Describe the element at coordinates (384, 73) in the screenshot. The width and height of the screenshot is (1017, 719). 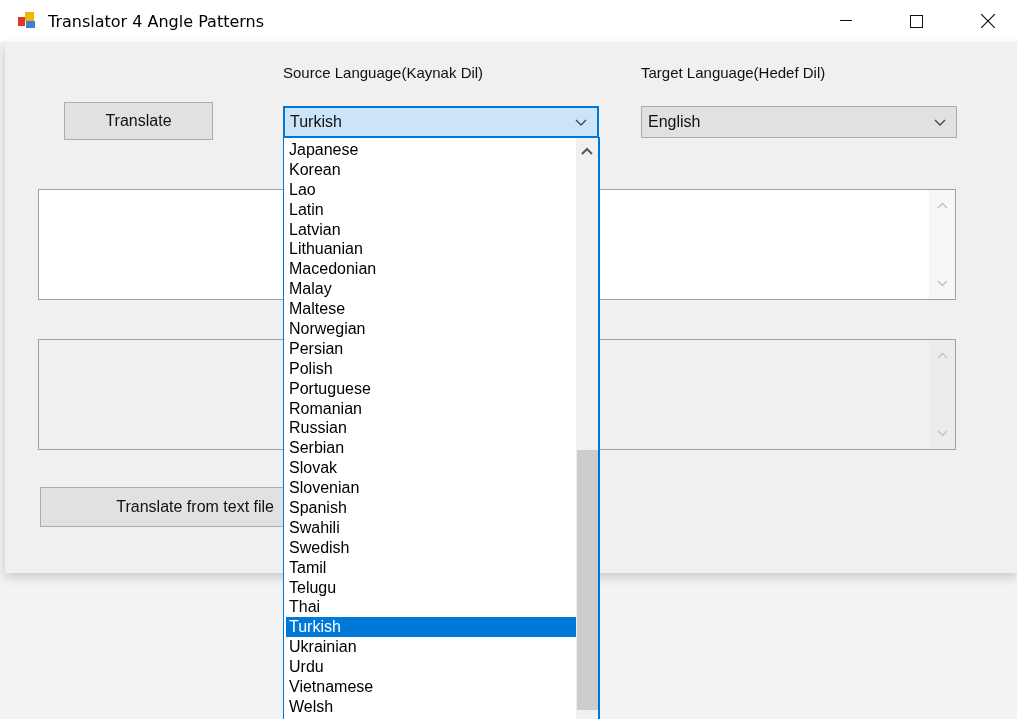
I see `source-language-label: Source Language(Kaynak Dil)` at that location.